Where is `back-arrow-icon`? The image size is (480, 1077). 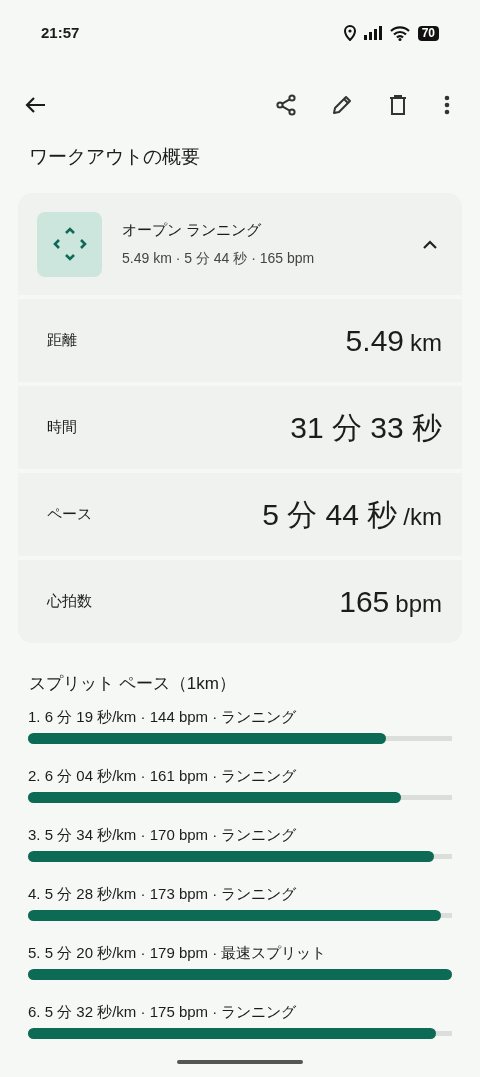 back-arrow-icon is located at coordinates (35, 105).